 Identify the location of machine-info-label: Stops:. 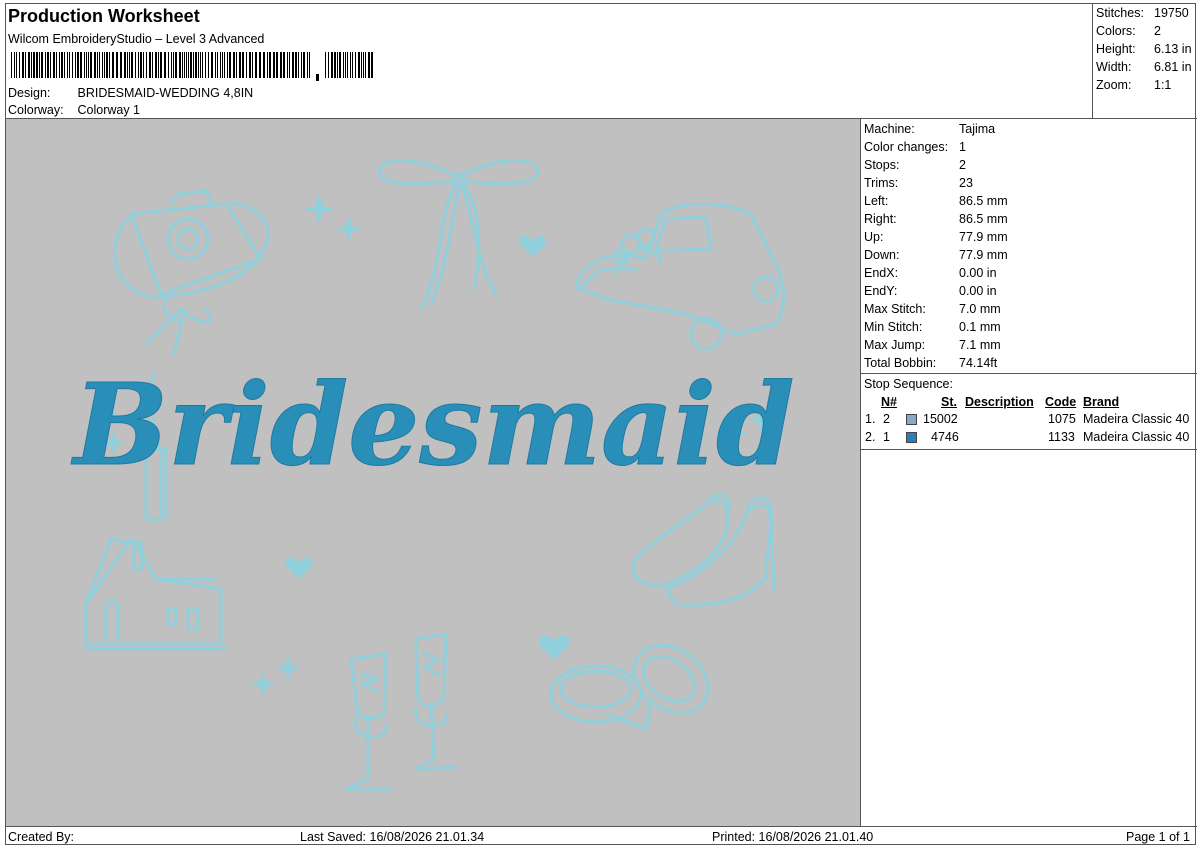
(882, 165).